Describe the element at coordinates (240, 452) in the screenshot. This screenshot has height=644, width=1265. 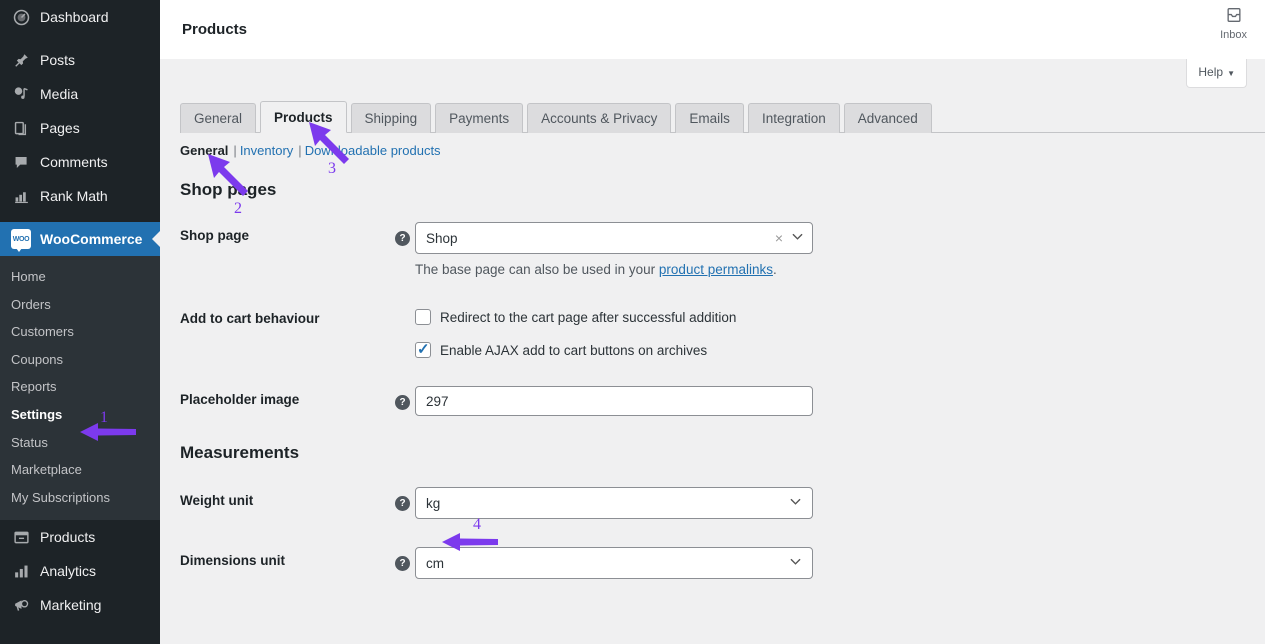
I see `section-heading-measurements: Measurements` at that location.